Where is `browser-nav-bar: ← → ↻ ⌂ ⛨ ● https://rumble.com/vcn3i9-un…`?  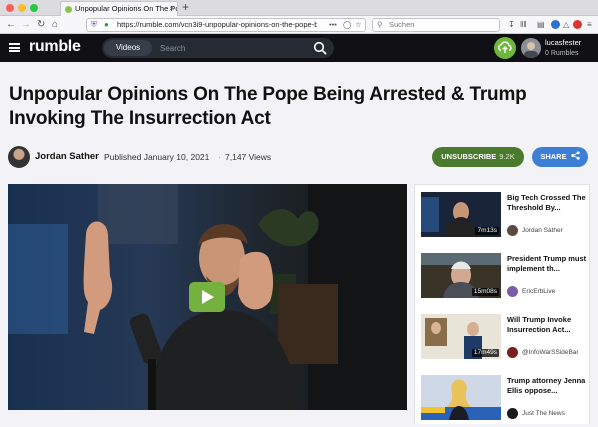 browser-nav-bar: ← → ↻ ⌂ ⛨ ● https://rumble.com/vcn3i9-un… is located at coordinates (299, 25).